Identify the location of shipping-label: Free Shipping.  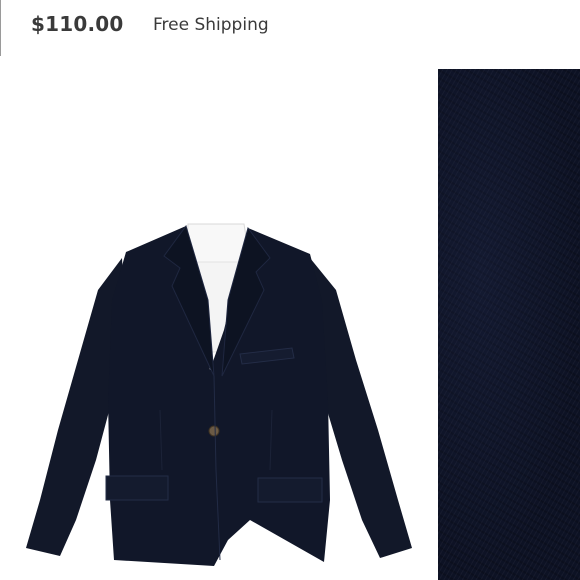
(211, 25).